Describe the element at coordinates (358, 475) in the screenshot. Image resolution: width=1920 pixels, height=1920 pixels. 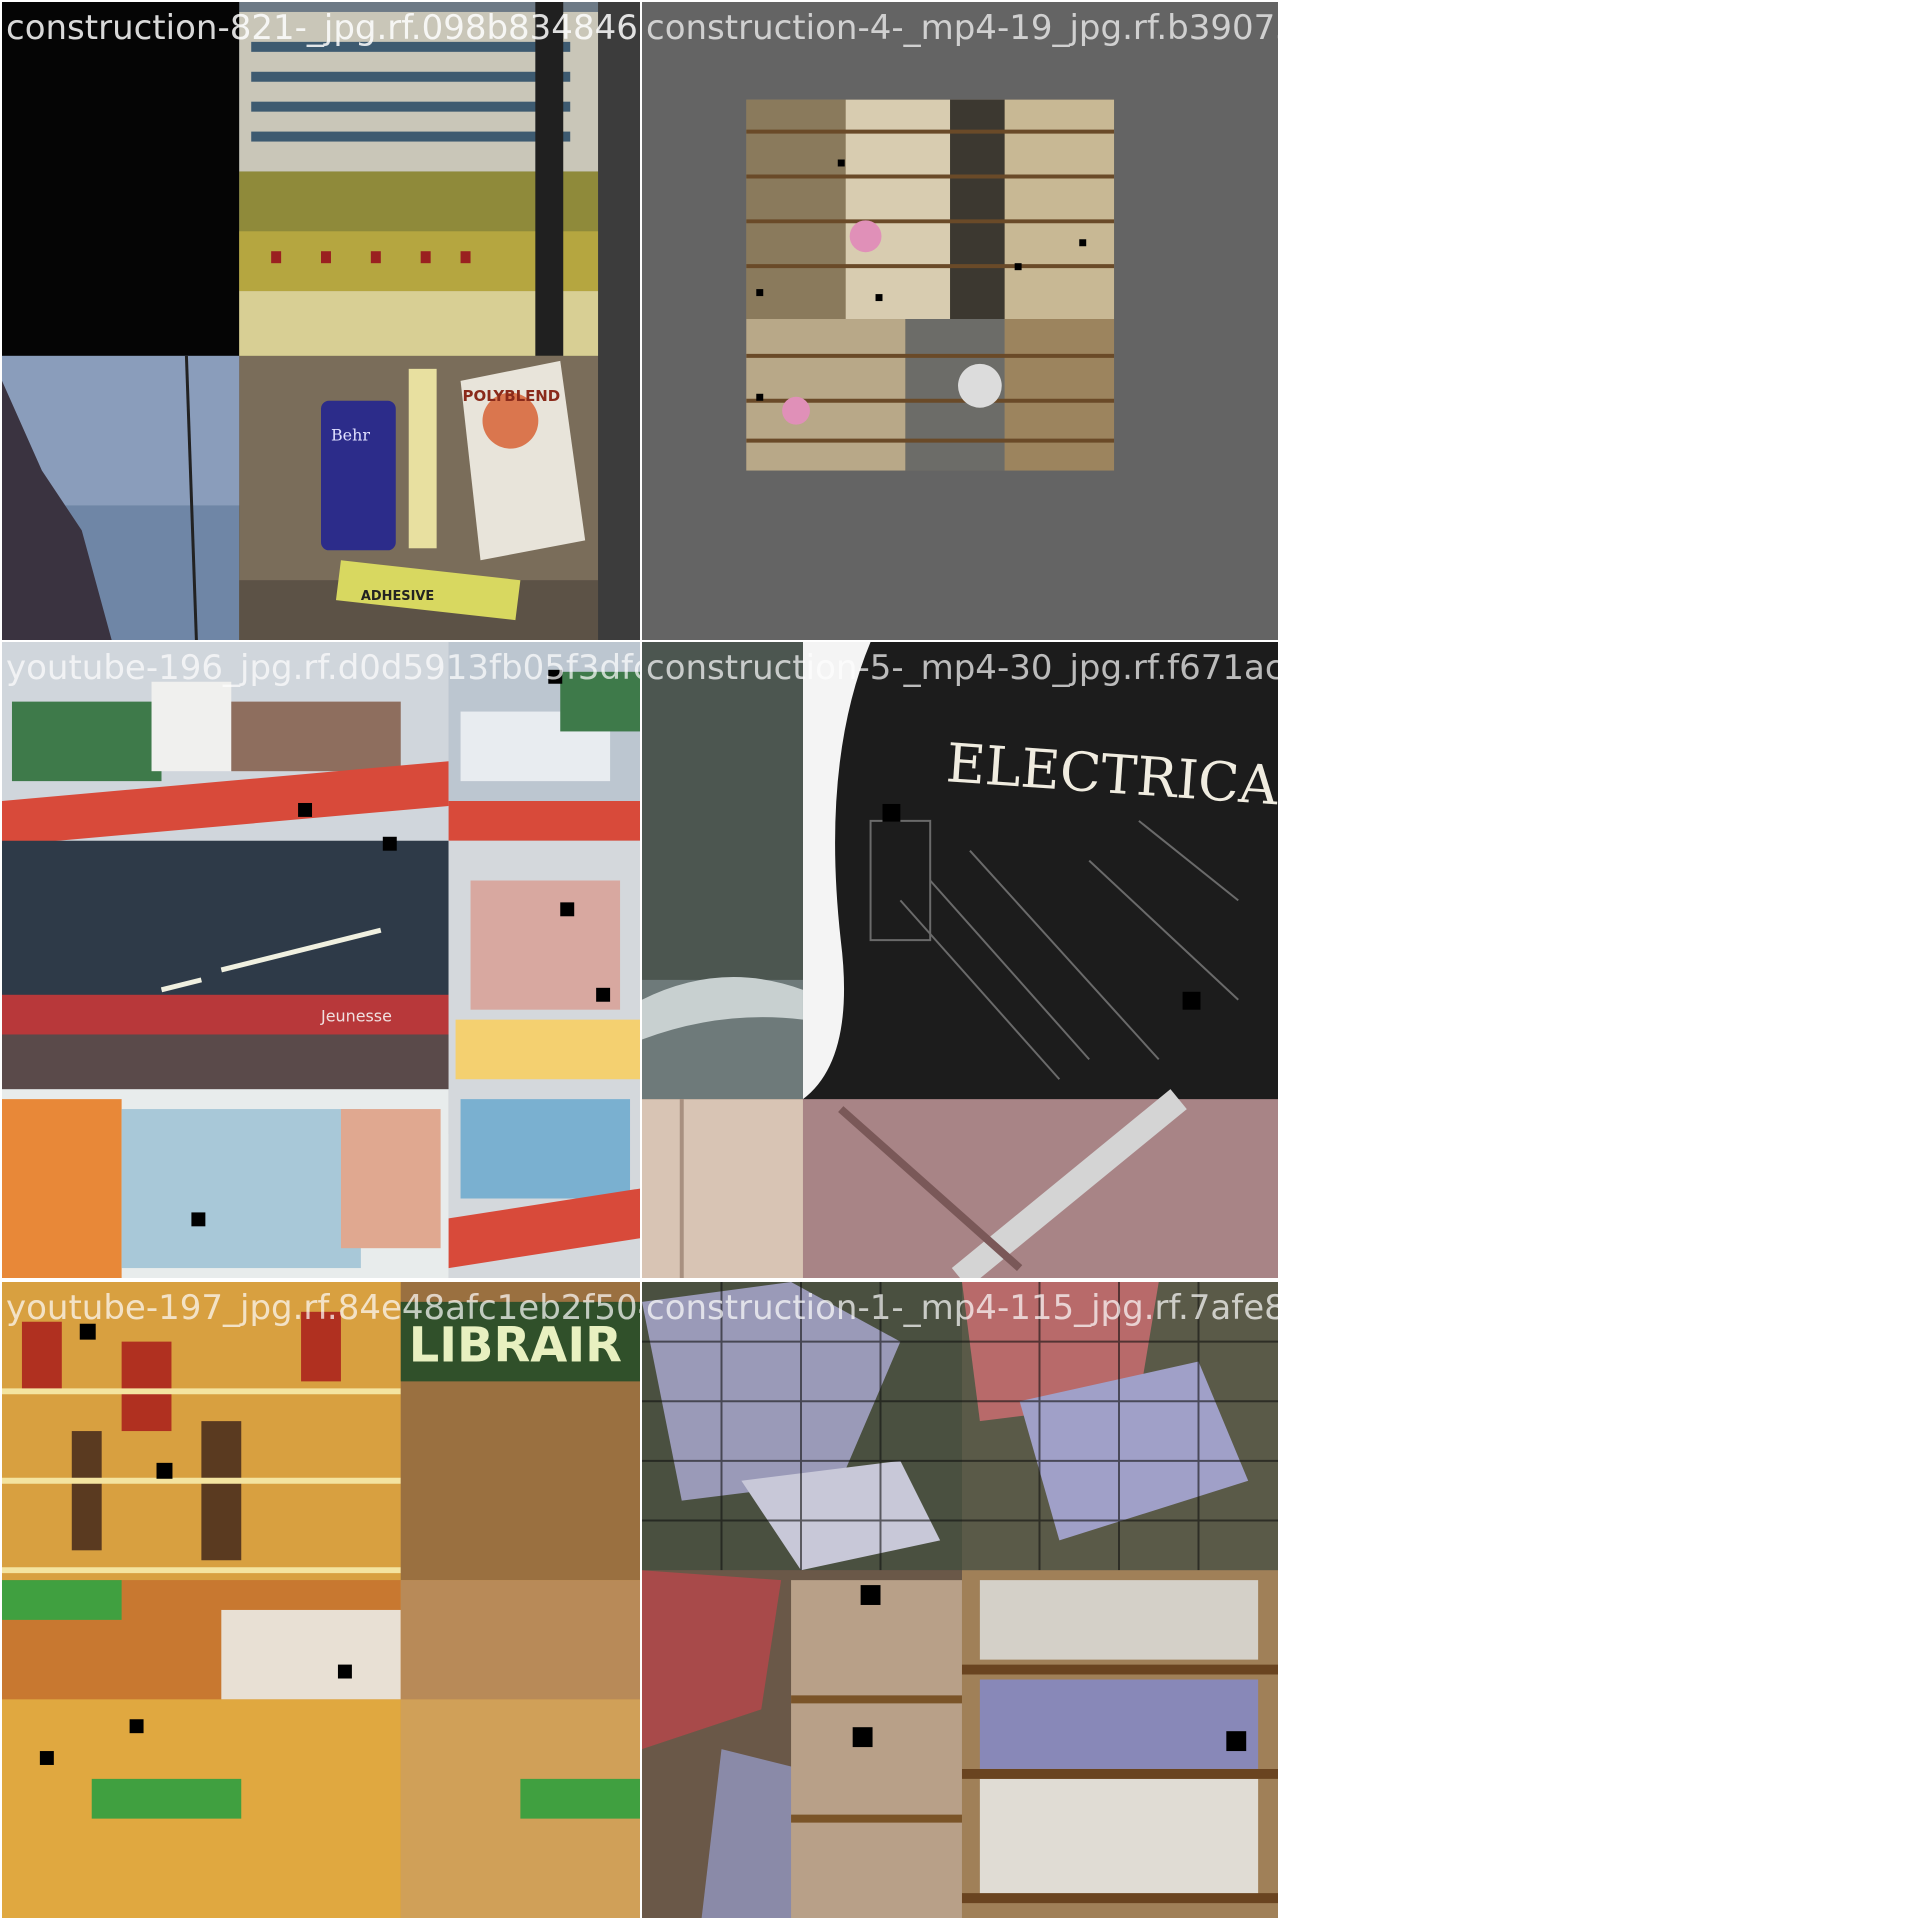
I see `paint-can` at that location.